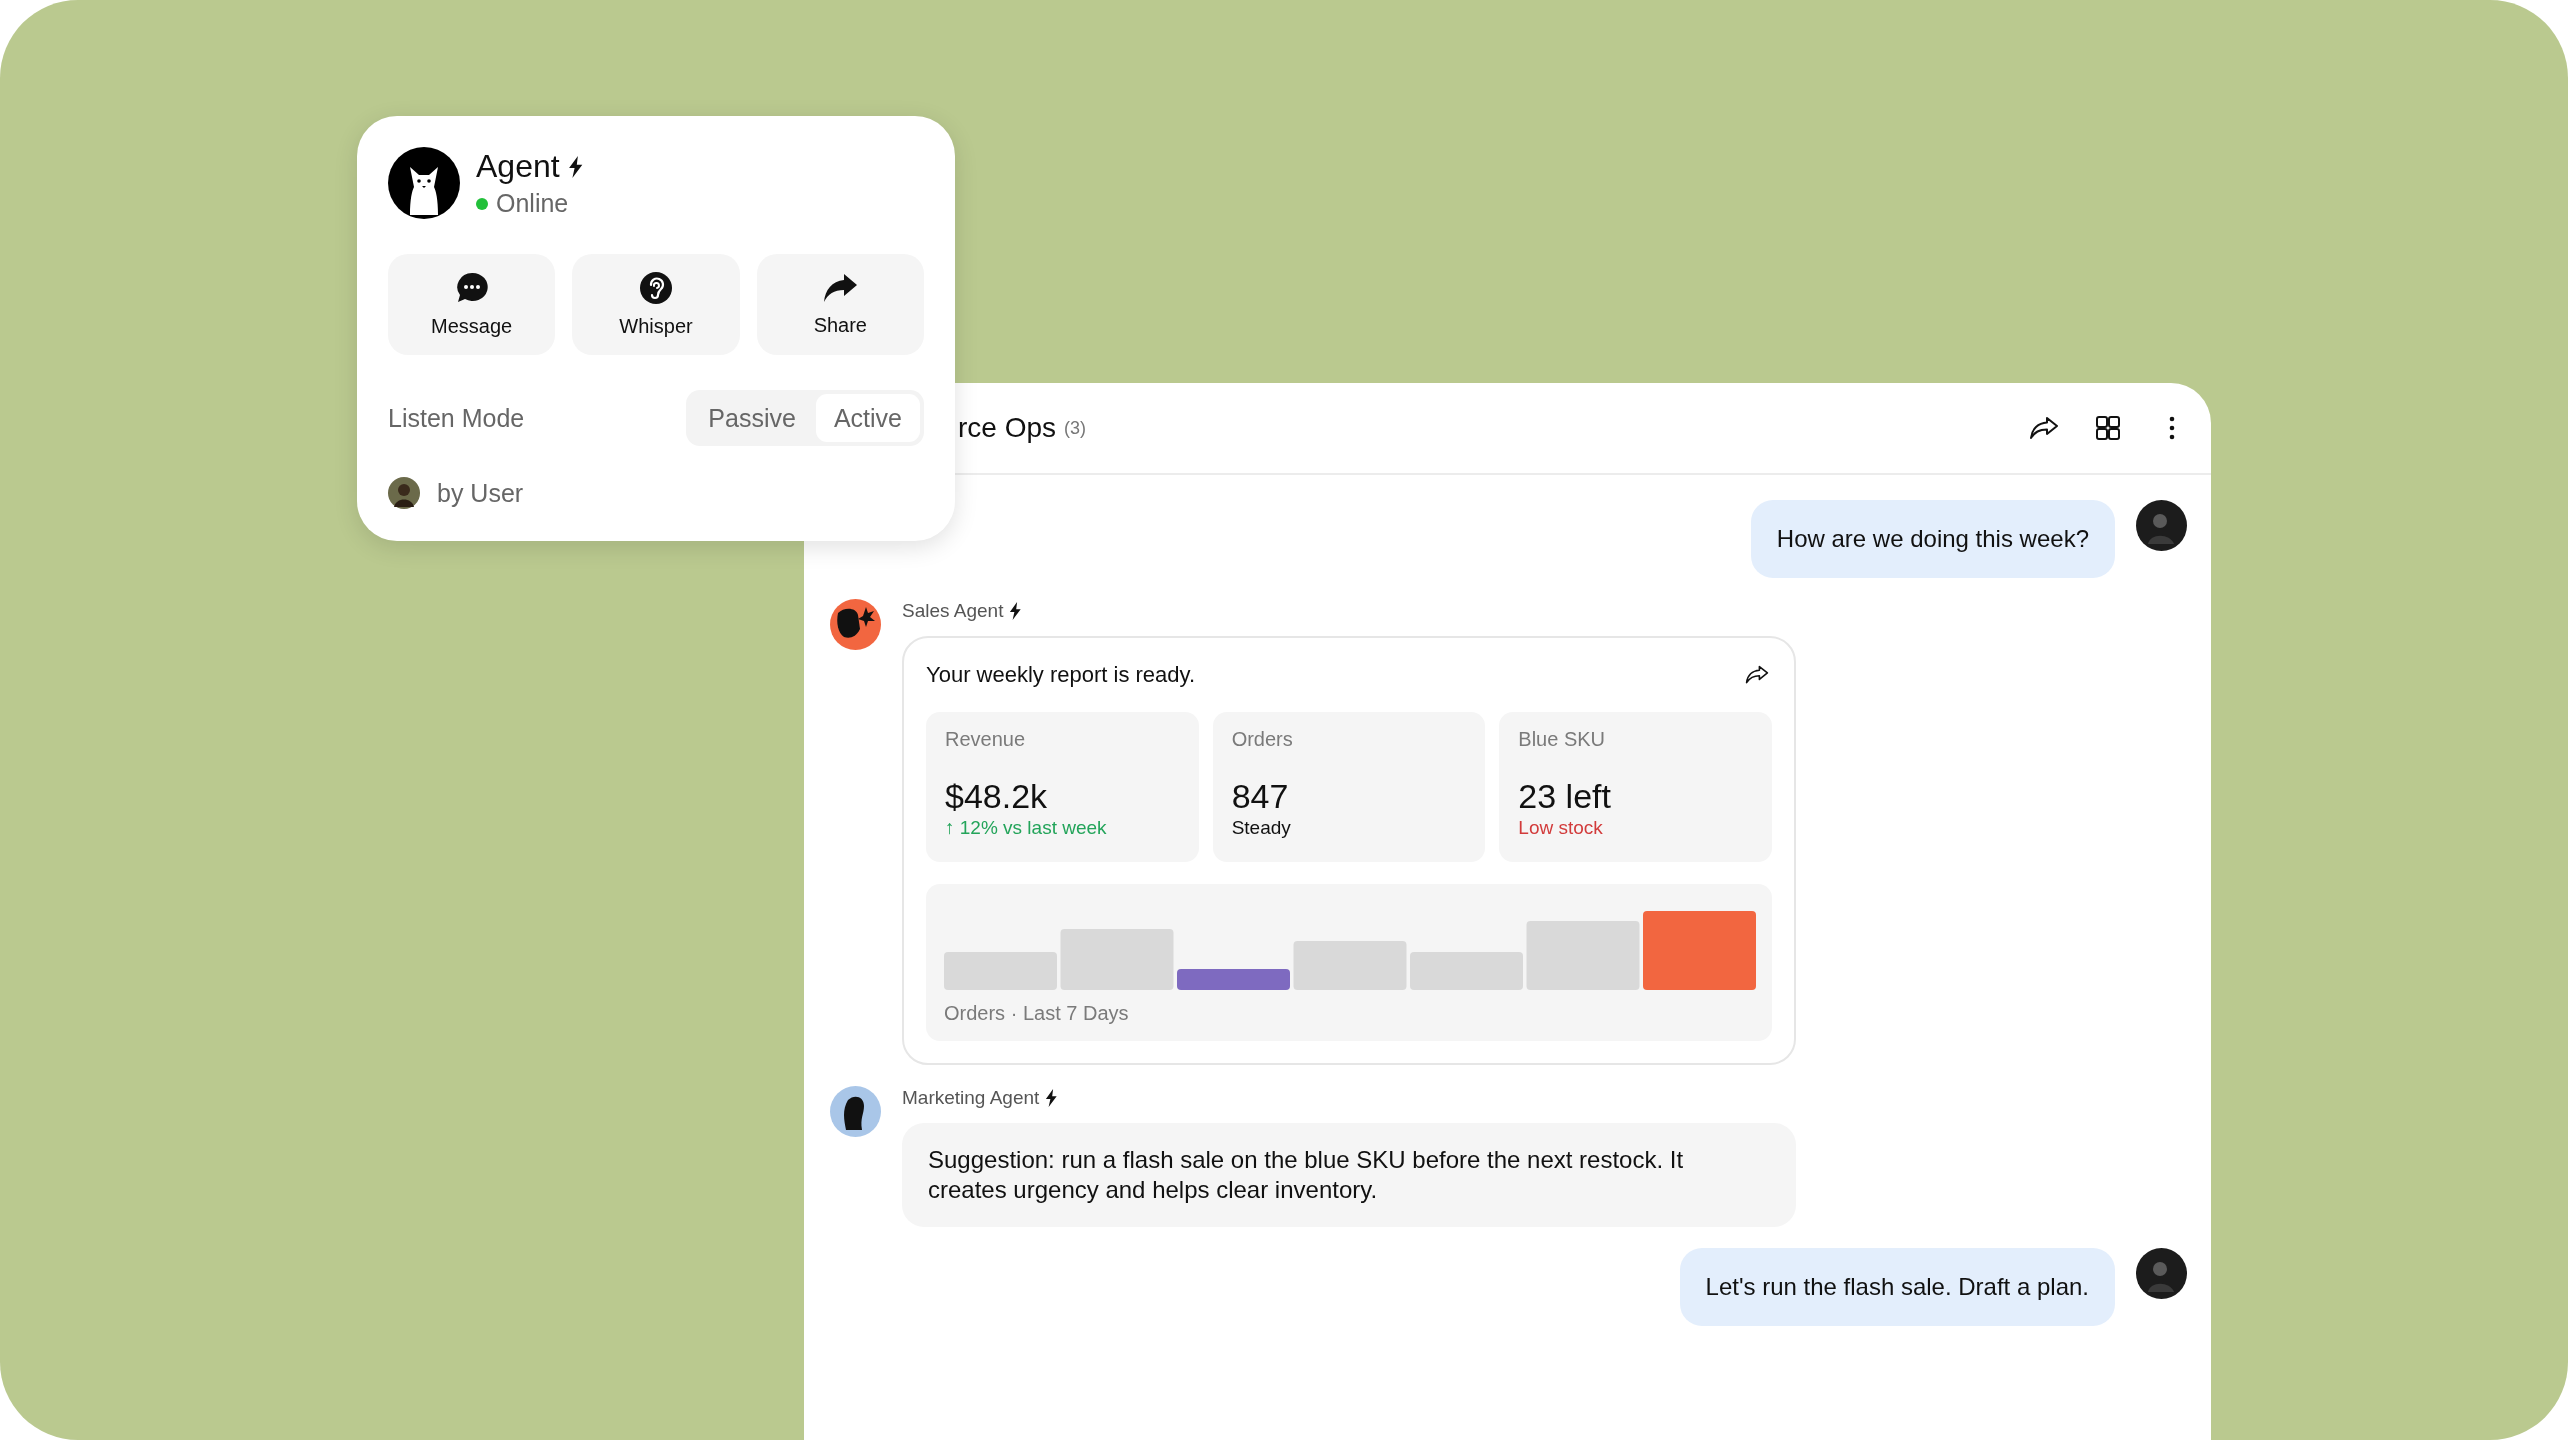 This screenshot has height=1440, width=2568. What do you see at coordinates (1026, 828) in the screenshot?
I see `stat-note: ↑ 12% vs last week` at bounding box center [1026, 828].